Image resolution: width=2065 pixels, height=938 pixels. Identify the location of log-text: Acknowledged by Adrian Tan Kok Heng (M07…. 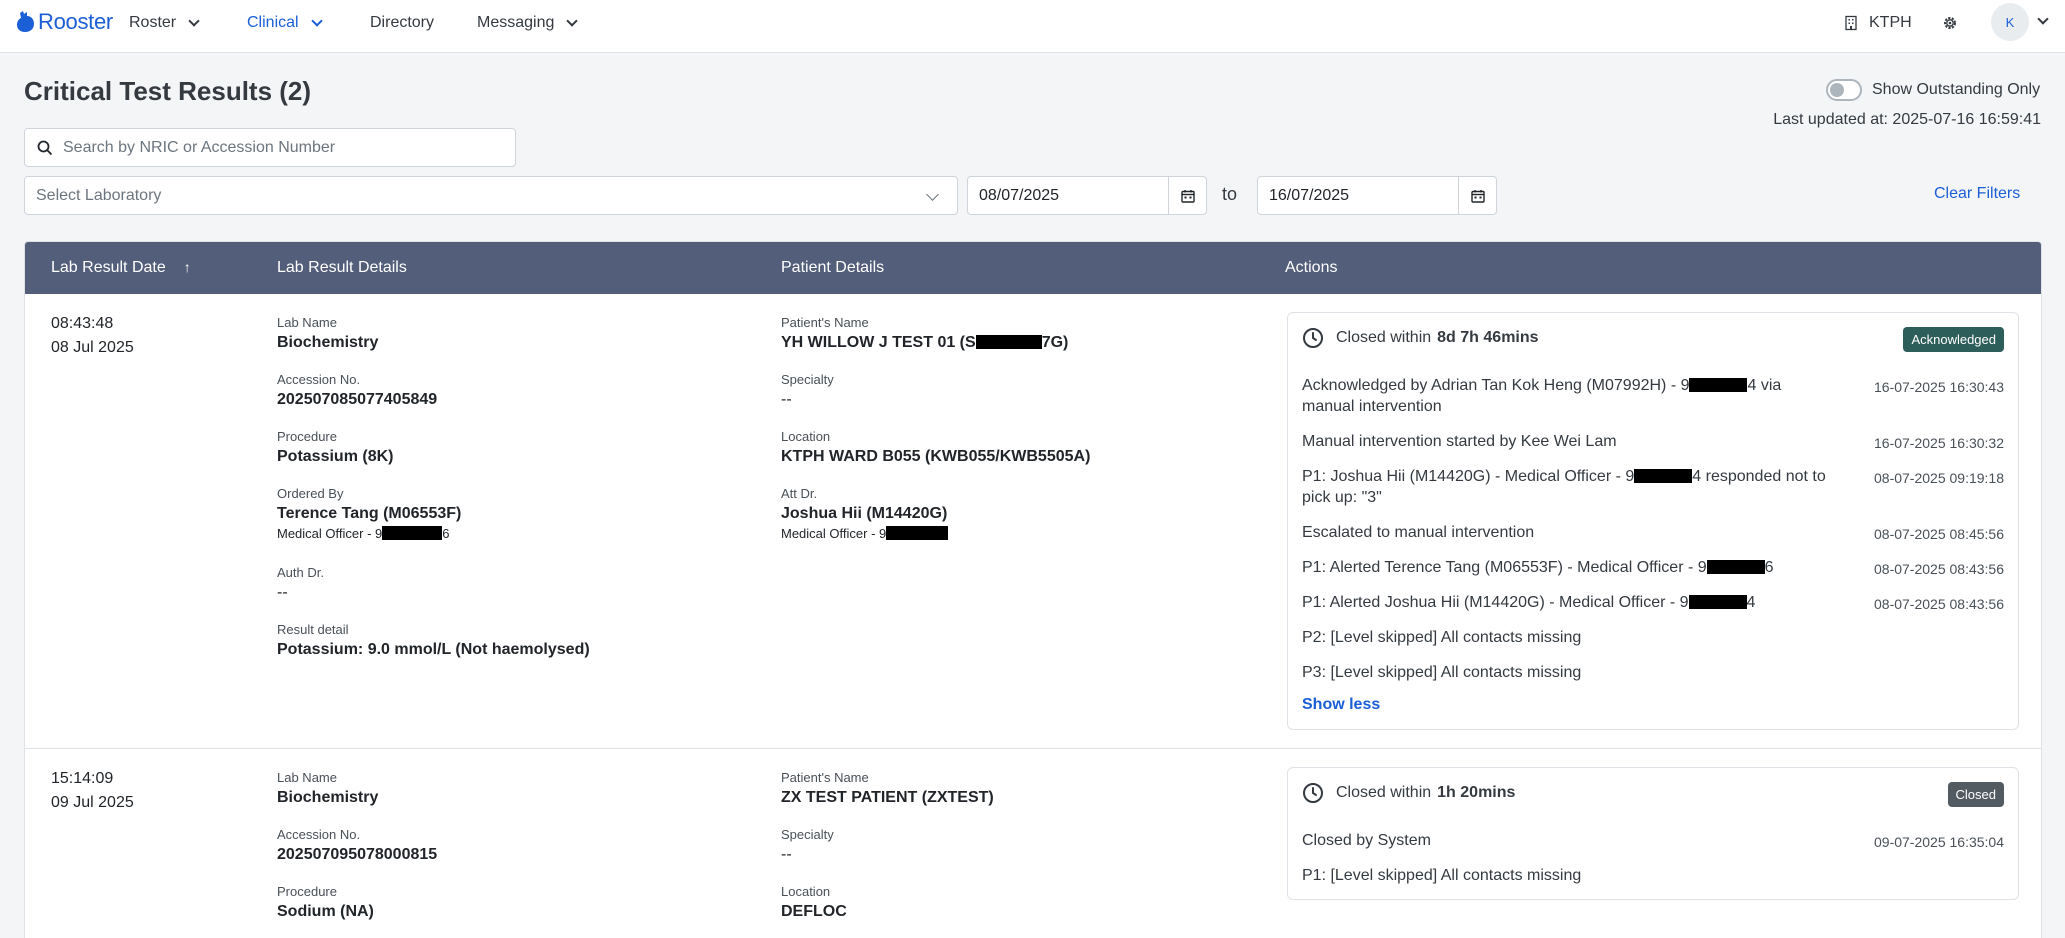
(1496, 385).